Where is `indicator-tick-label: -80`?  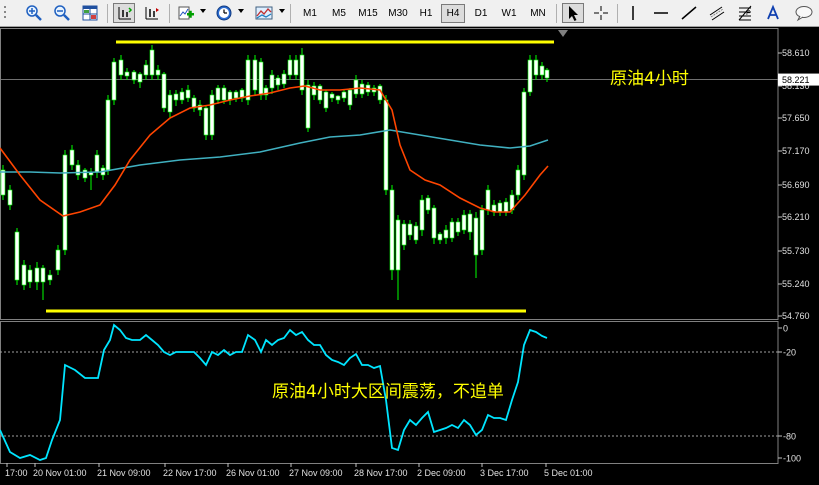 indicator-tick-label: -80 is located at coordinates (789, 437).